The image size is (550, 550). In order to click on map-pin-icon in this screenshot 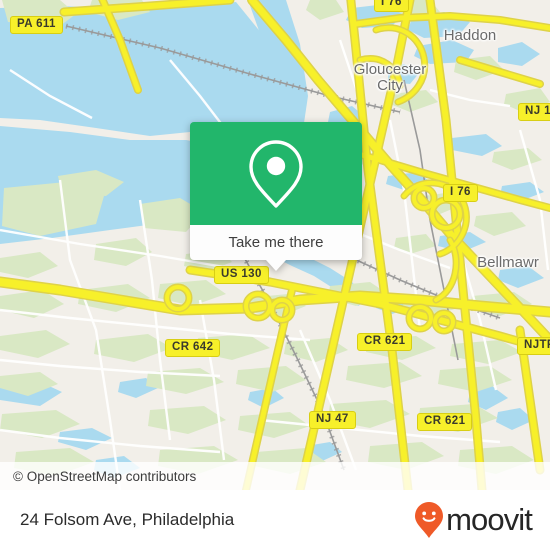, I will do `click(276, 173)`.